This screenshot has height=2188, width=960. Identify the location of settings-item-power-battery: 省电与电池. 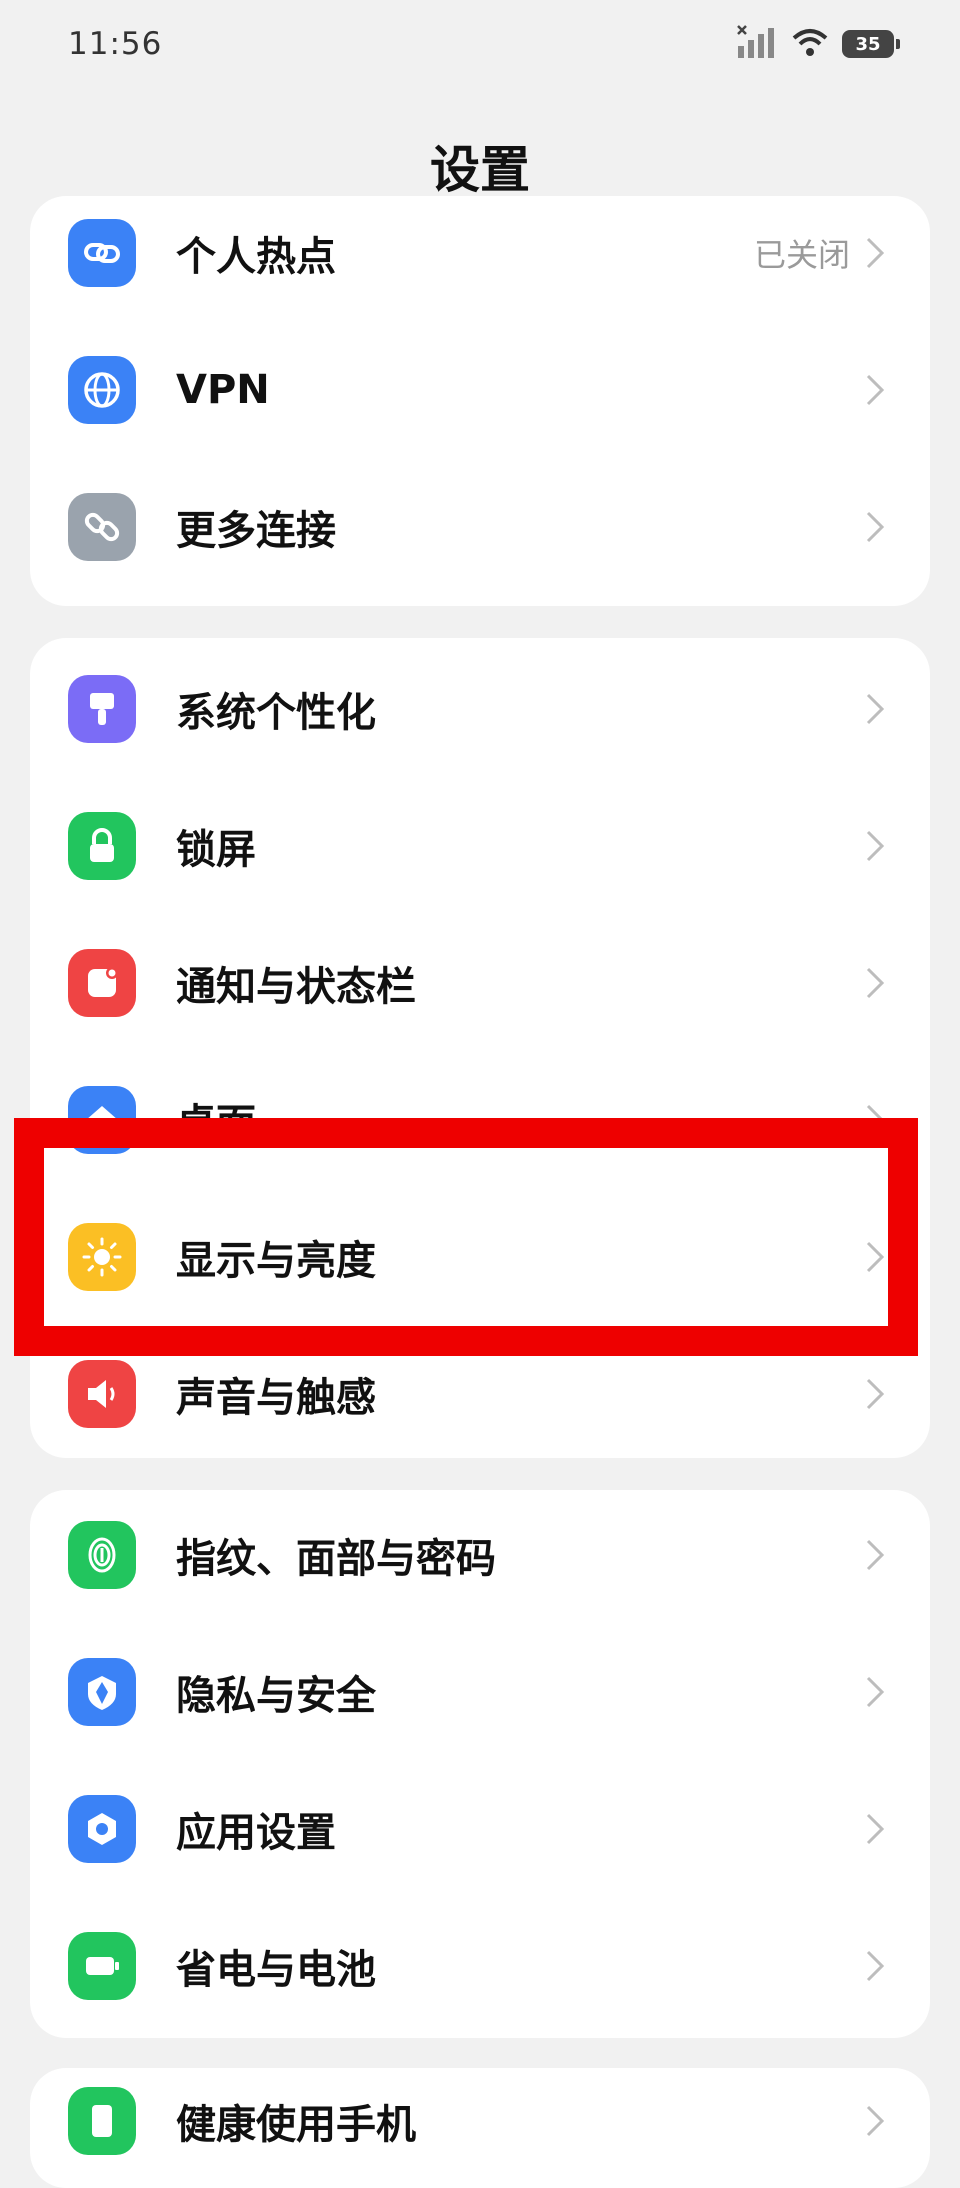
(480, 1965).